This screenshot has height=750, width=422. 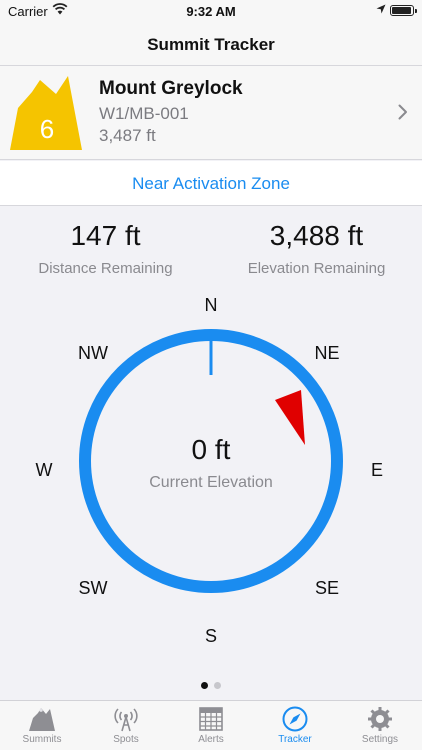 I want to click on direction-w: W, so click(x=44, y=470).